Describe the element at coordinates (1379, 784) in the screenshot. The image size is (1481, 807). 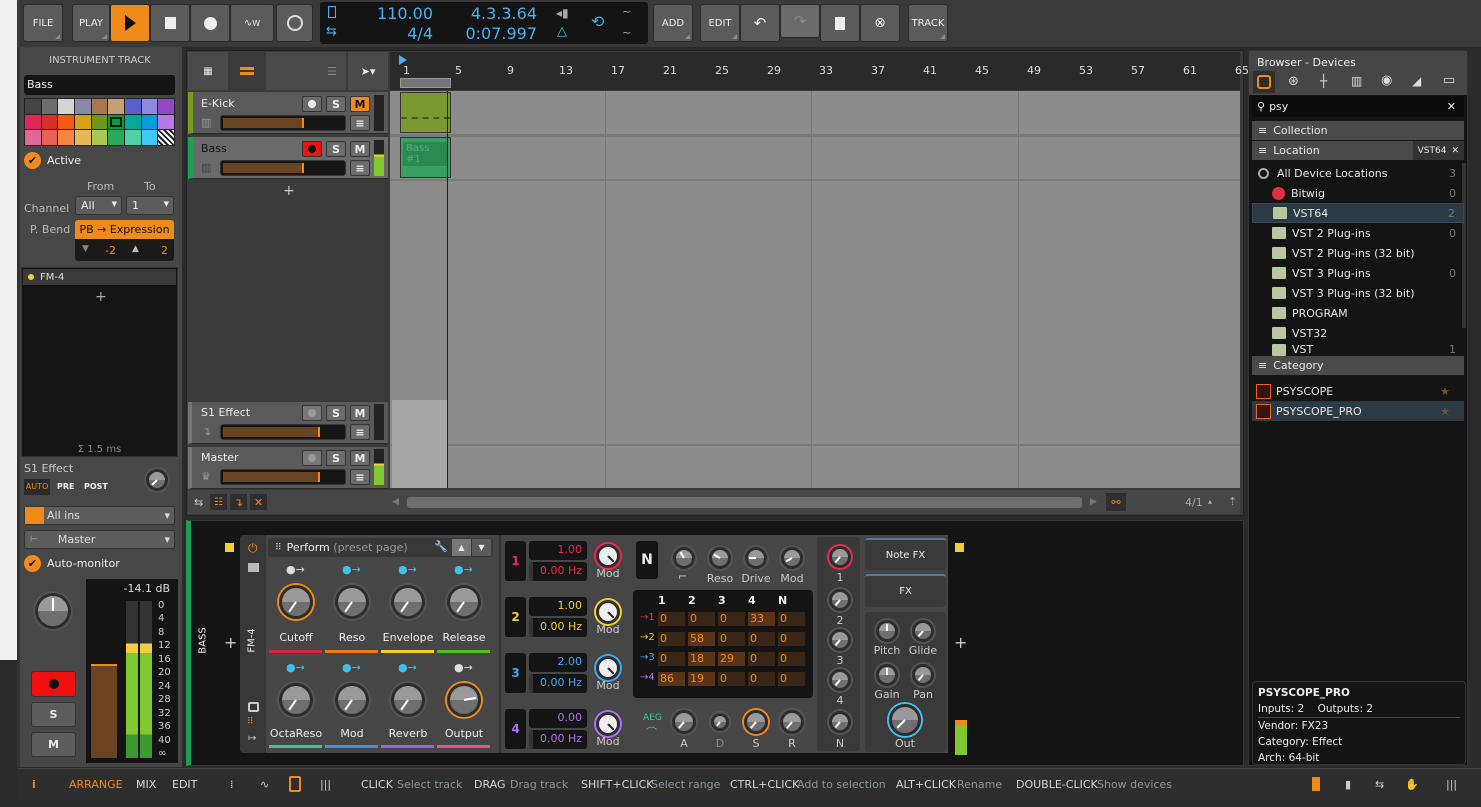
I see `io-icon: ⇆` at that location.